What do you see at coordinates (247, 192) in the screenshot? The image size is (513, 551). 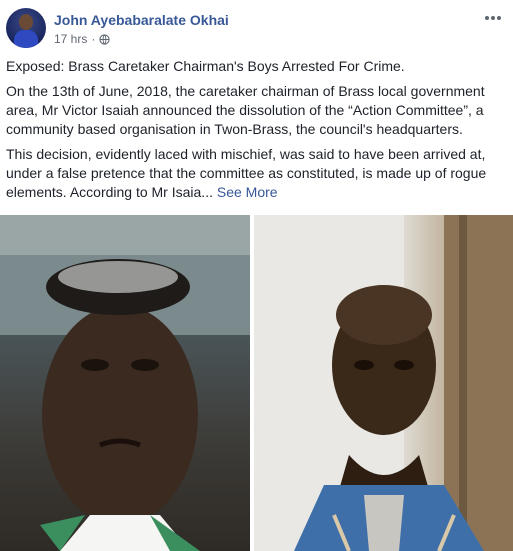 I see `see-more-link: See More` at bounding box center [247, 192].